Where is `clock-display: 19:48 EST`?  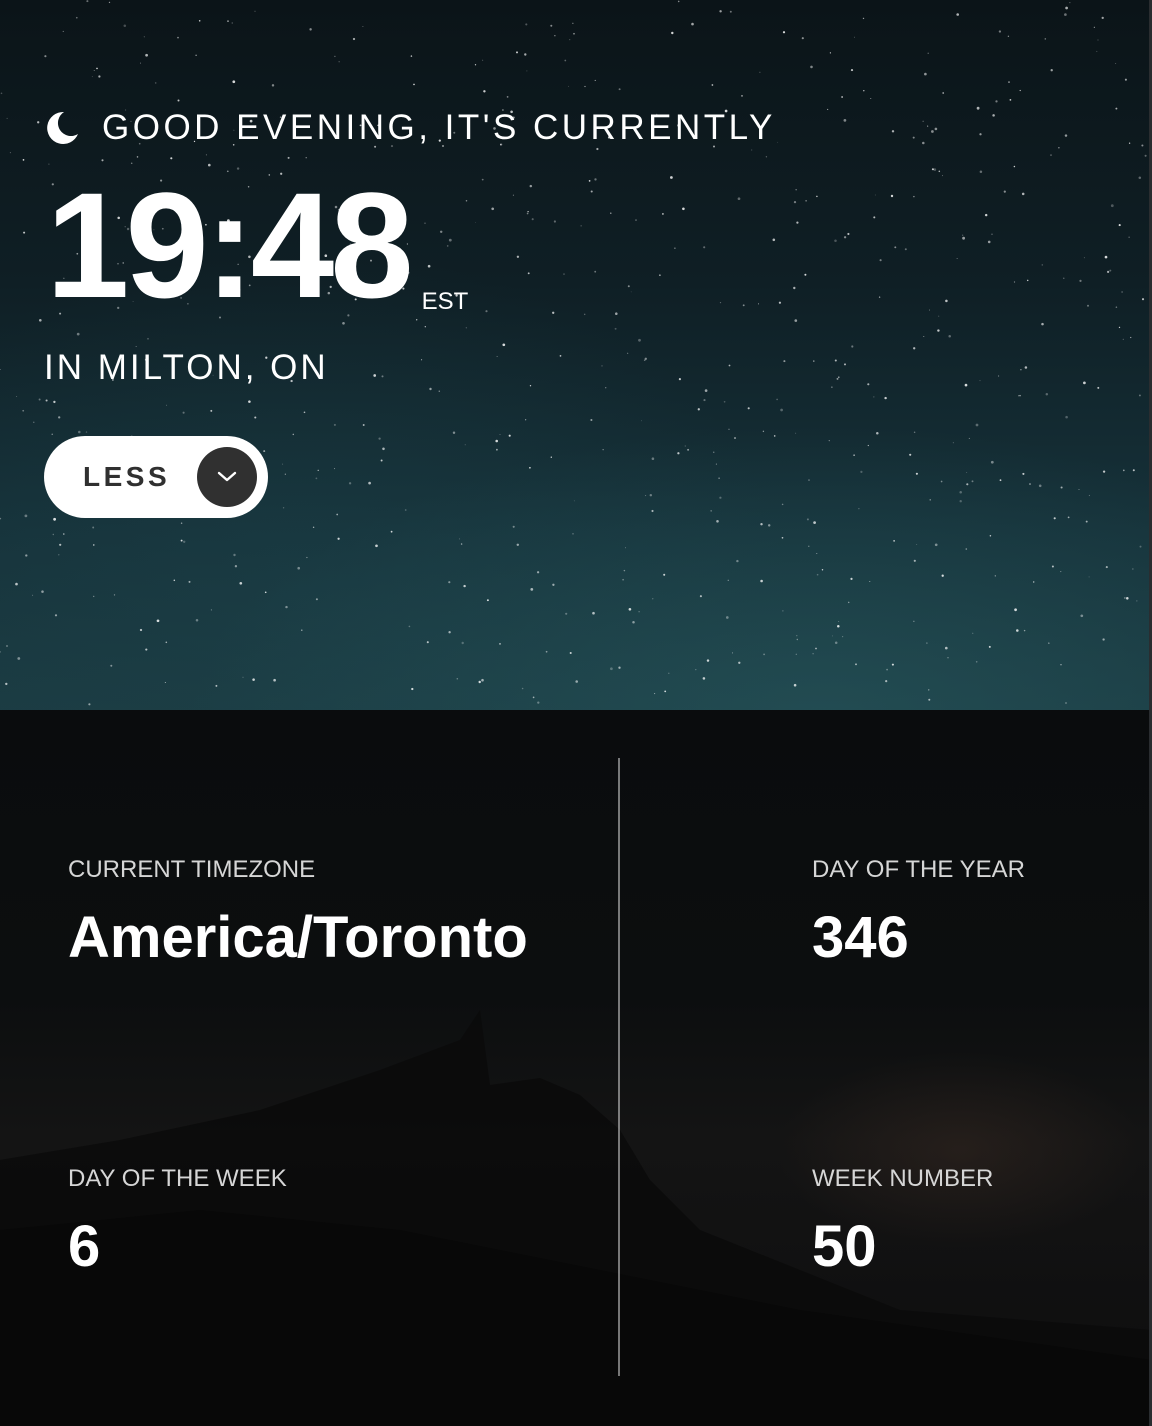 clock-display: 19:48 EST is located at coordinates (257, 245).